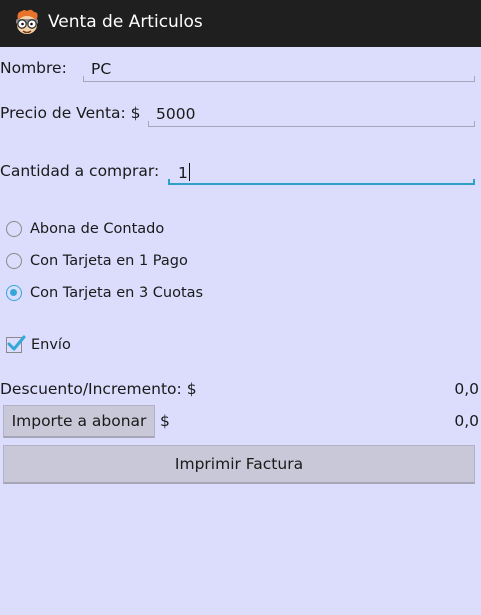 Image resolution: width=481 pixels, height=615 pixels. Describe the element at coordinates (97, 229) in the screenshot. I see `radio-contado-label: Abona de Contado` at that location.